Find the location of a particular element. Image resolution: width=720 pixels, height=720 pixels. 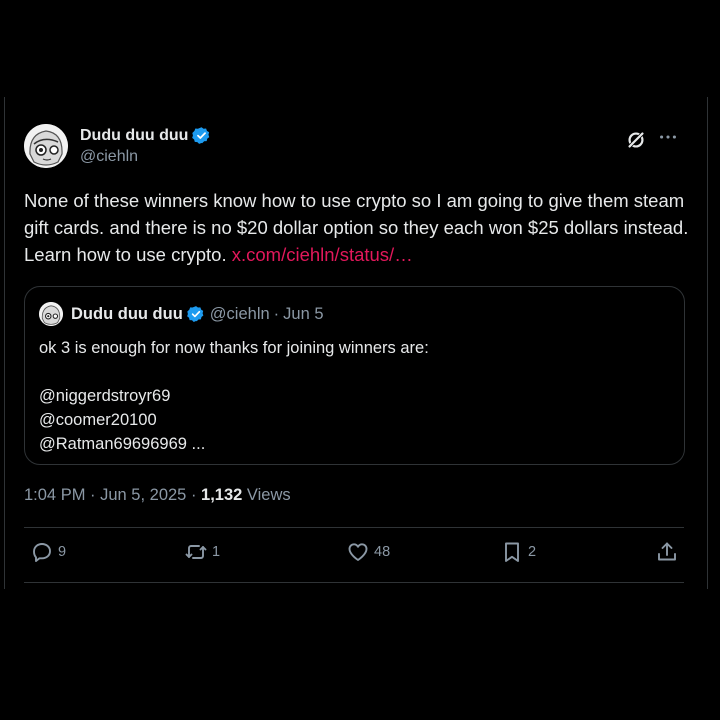

display-name: Dudu duu duu is located at coordinates (134, 136).